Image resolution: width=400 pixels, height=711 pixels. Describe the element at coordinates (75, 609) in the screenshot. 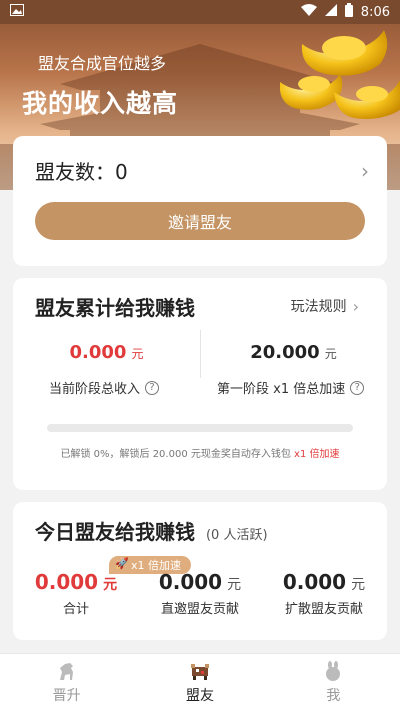

I see `today-total-label: 合计` at that location.